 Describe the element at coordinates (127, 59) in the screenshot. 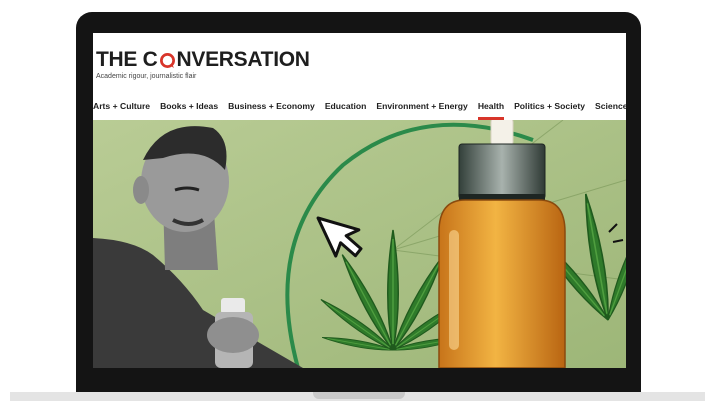

I see `logo-text-start: THE C` at that location.